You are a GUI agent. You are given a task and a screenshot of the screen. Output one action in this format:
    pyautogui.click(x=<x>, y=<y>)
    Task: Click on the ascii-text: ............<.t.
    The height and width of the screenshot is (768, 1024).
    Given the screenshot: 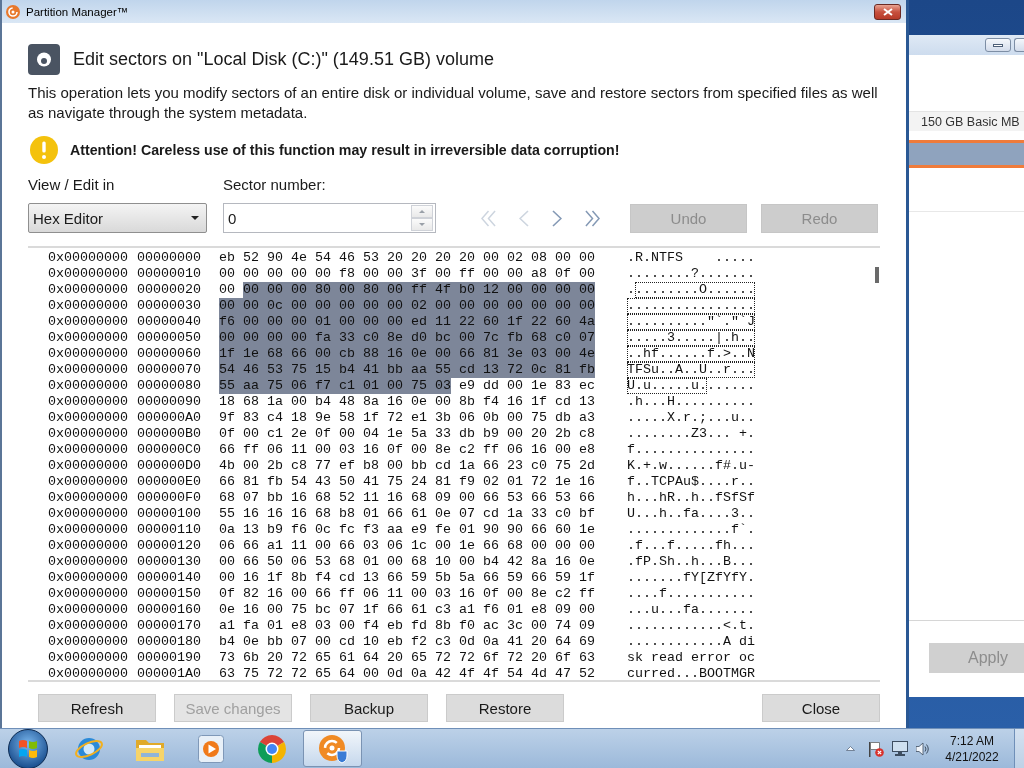 What is the action you would take?
    pyautogui.click(x=691, y=626)
    